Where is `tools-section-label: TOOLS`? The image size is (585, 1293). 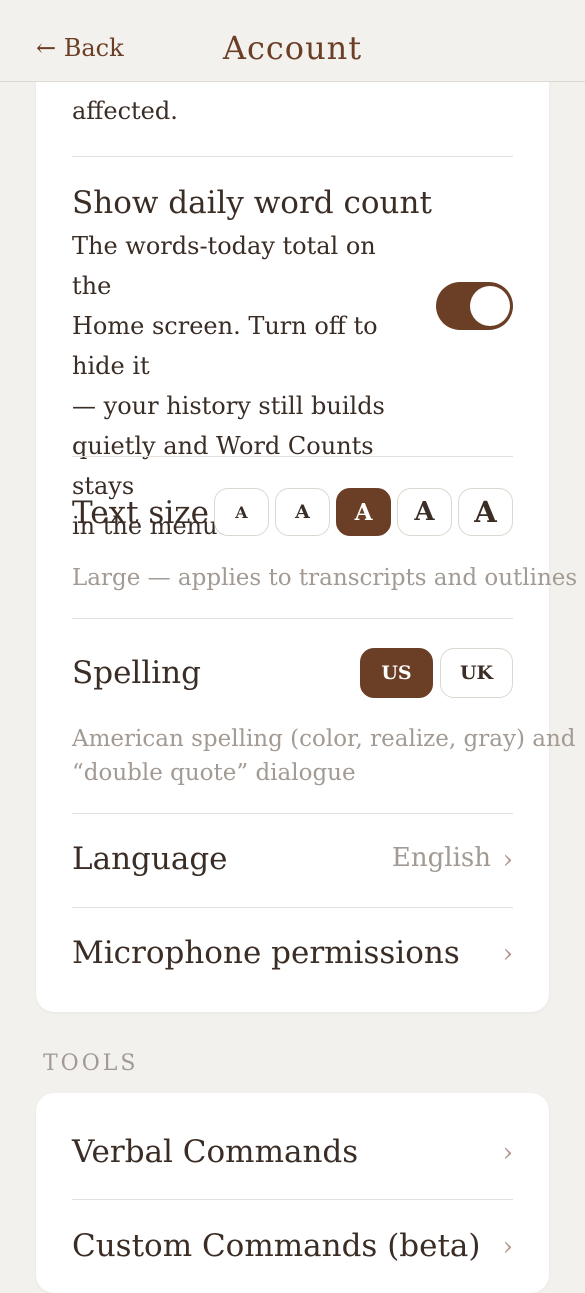
tools-section-label: TOOLS is located at coordinates (91, 1063).